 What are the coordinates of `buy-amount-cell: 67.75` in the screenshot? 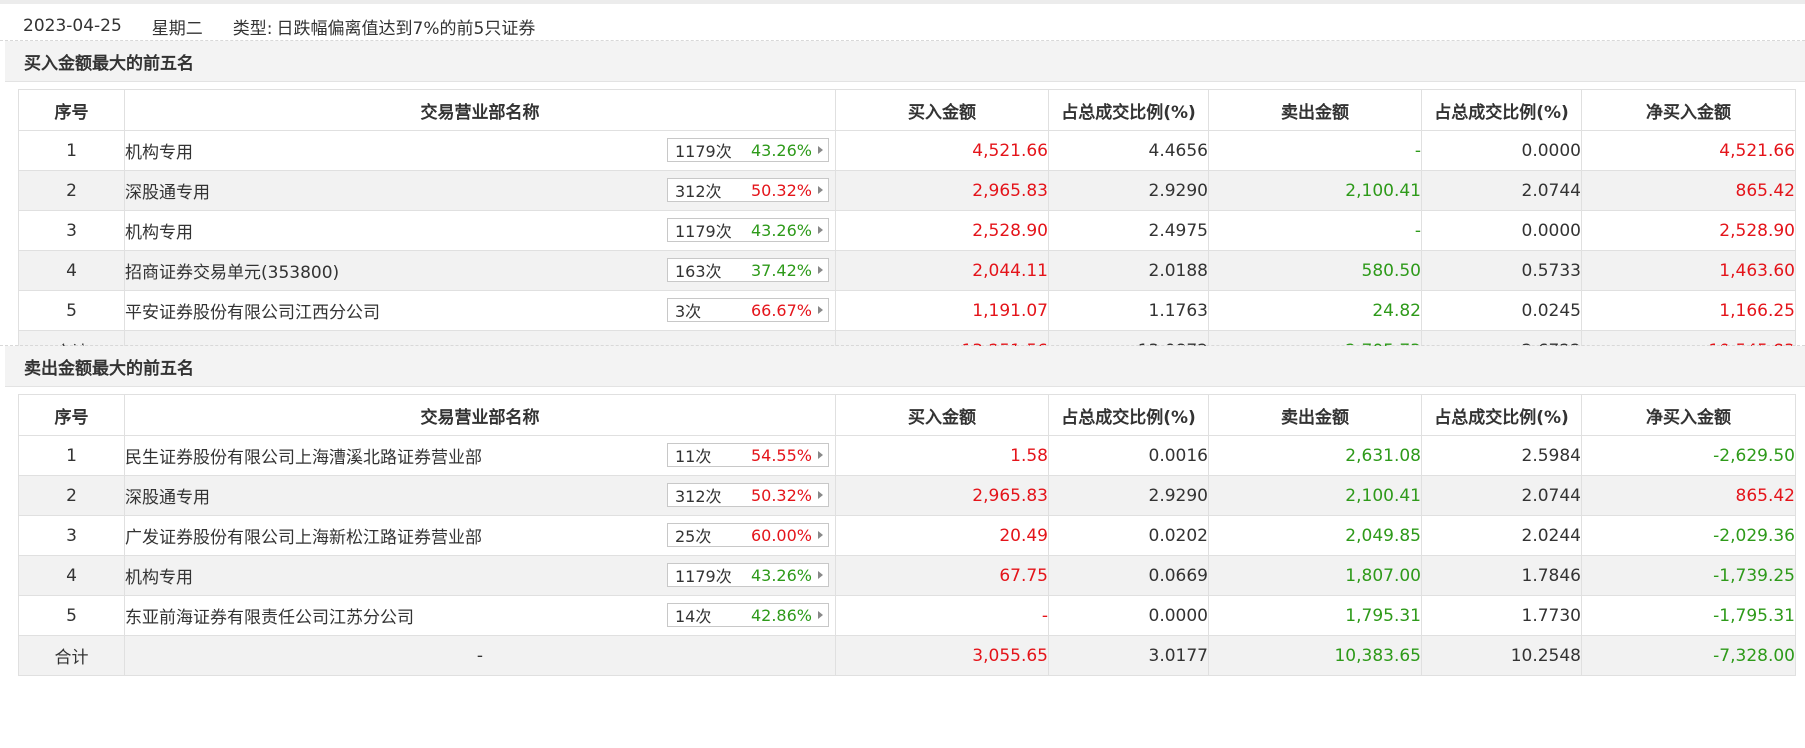 It's located at (942, 575).